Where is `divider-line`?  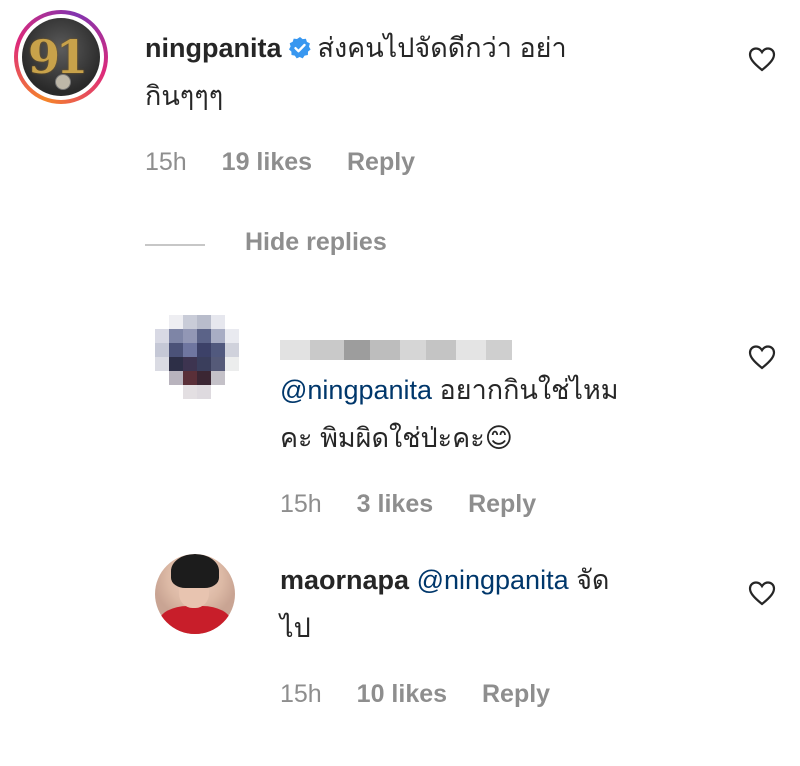 divider-line is located at coordinates (175, 245).